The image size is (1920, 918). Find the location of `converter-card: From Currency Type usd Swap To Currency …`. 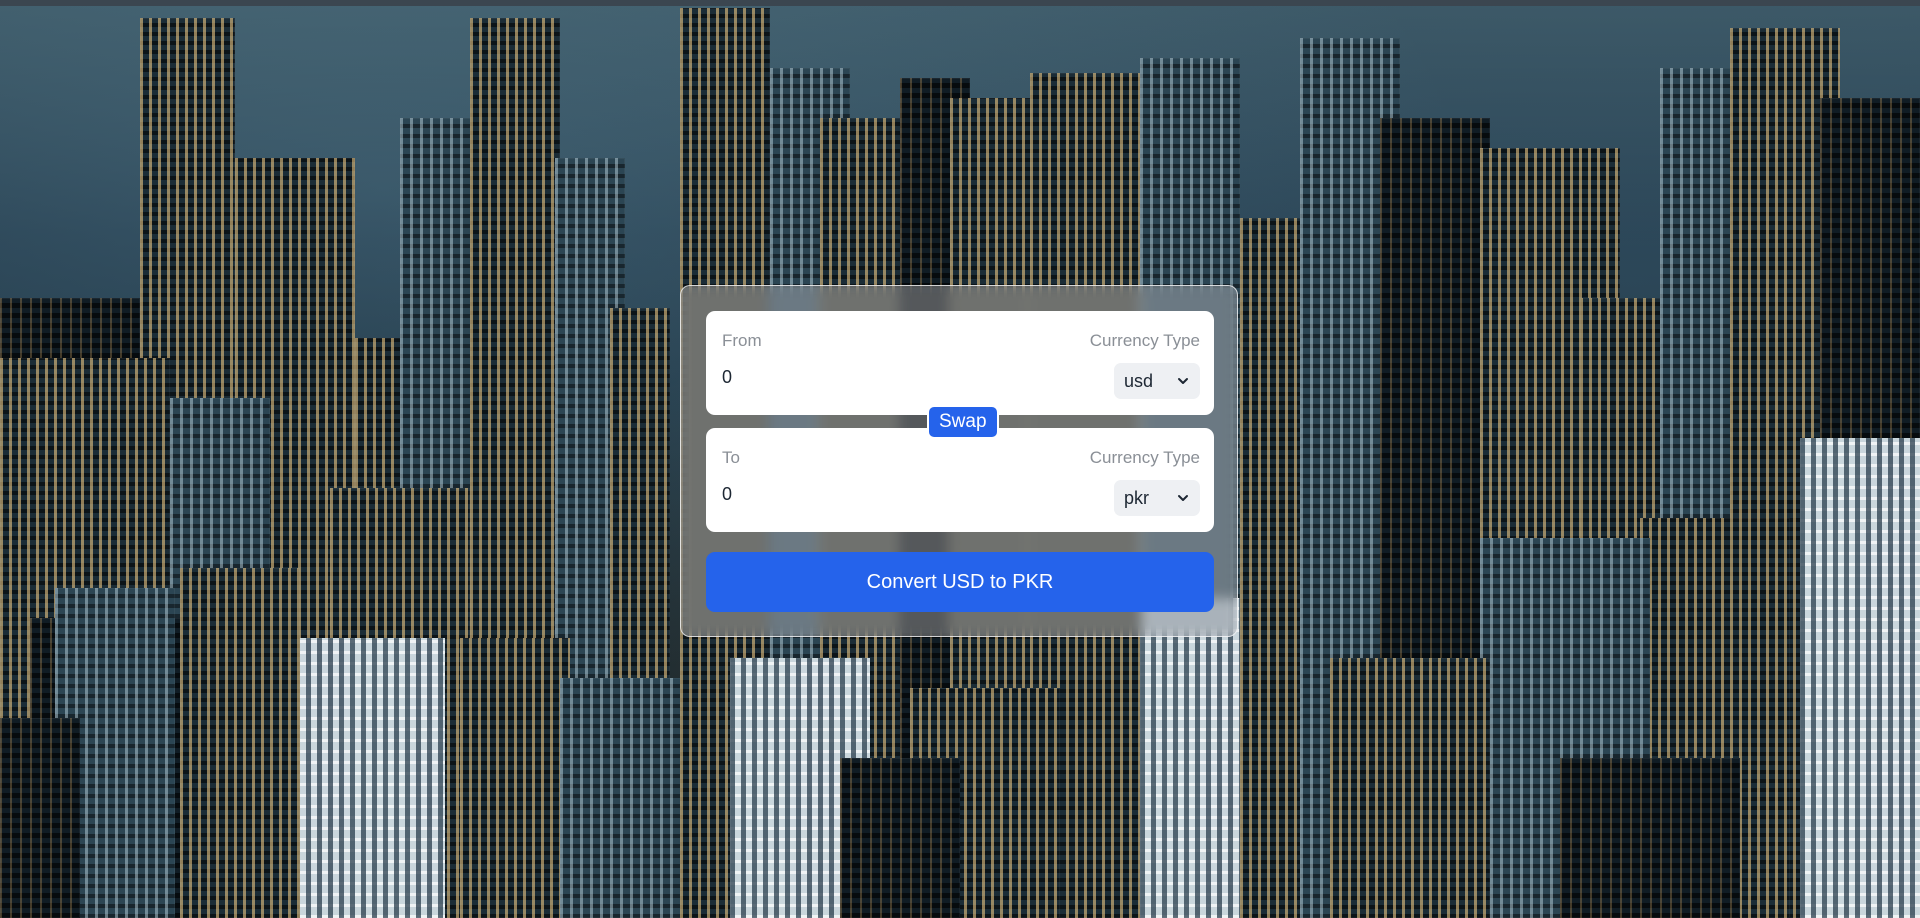

converter-card: From Currency Type usd Swap To Currency … is located at coordinates (959, 461).